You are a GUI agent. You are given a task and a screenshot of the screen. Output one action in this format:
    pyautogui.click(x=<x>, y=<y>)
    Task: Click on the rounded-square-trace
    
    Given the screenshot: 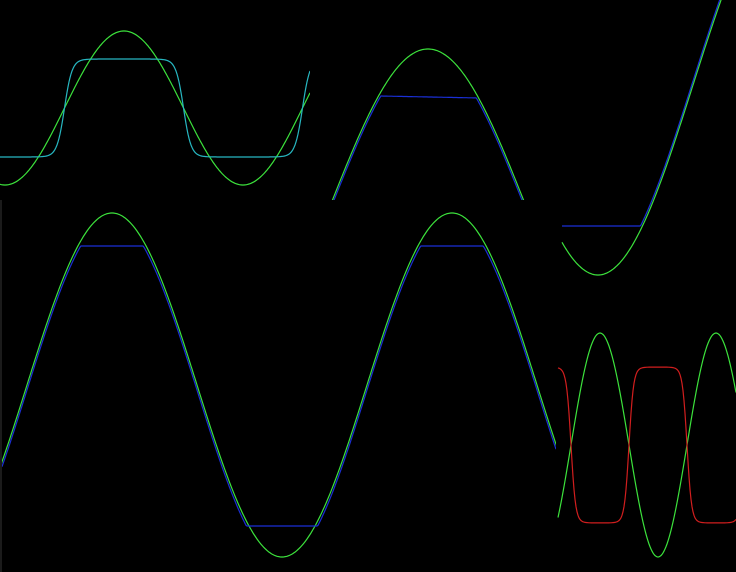 What is the action you would take?
    pyautogui.click(x=646, y=445)
    